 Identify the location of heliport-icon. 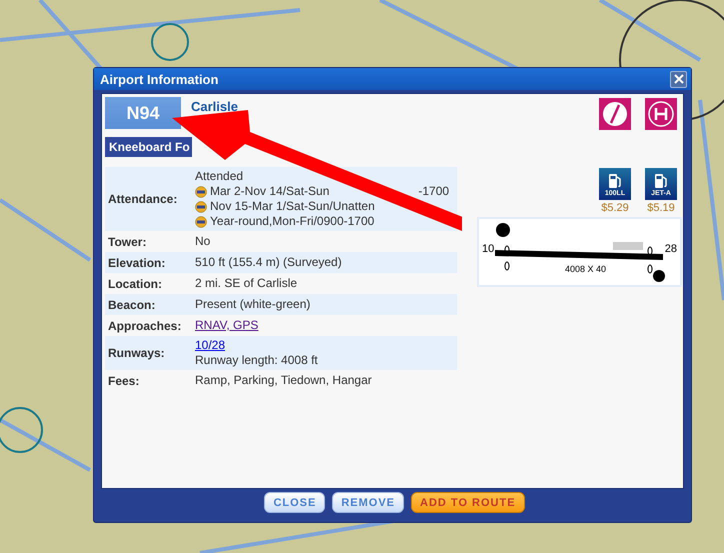
(661, 114).